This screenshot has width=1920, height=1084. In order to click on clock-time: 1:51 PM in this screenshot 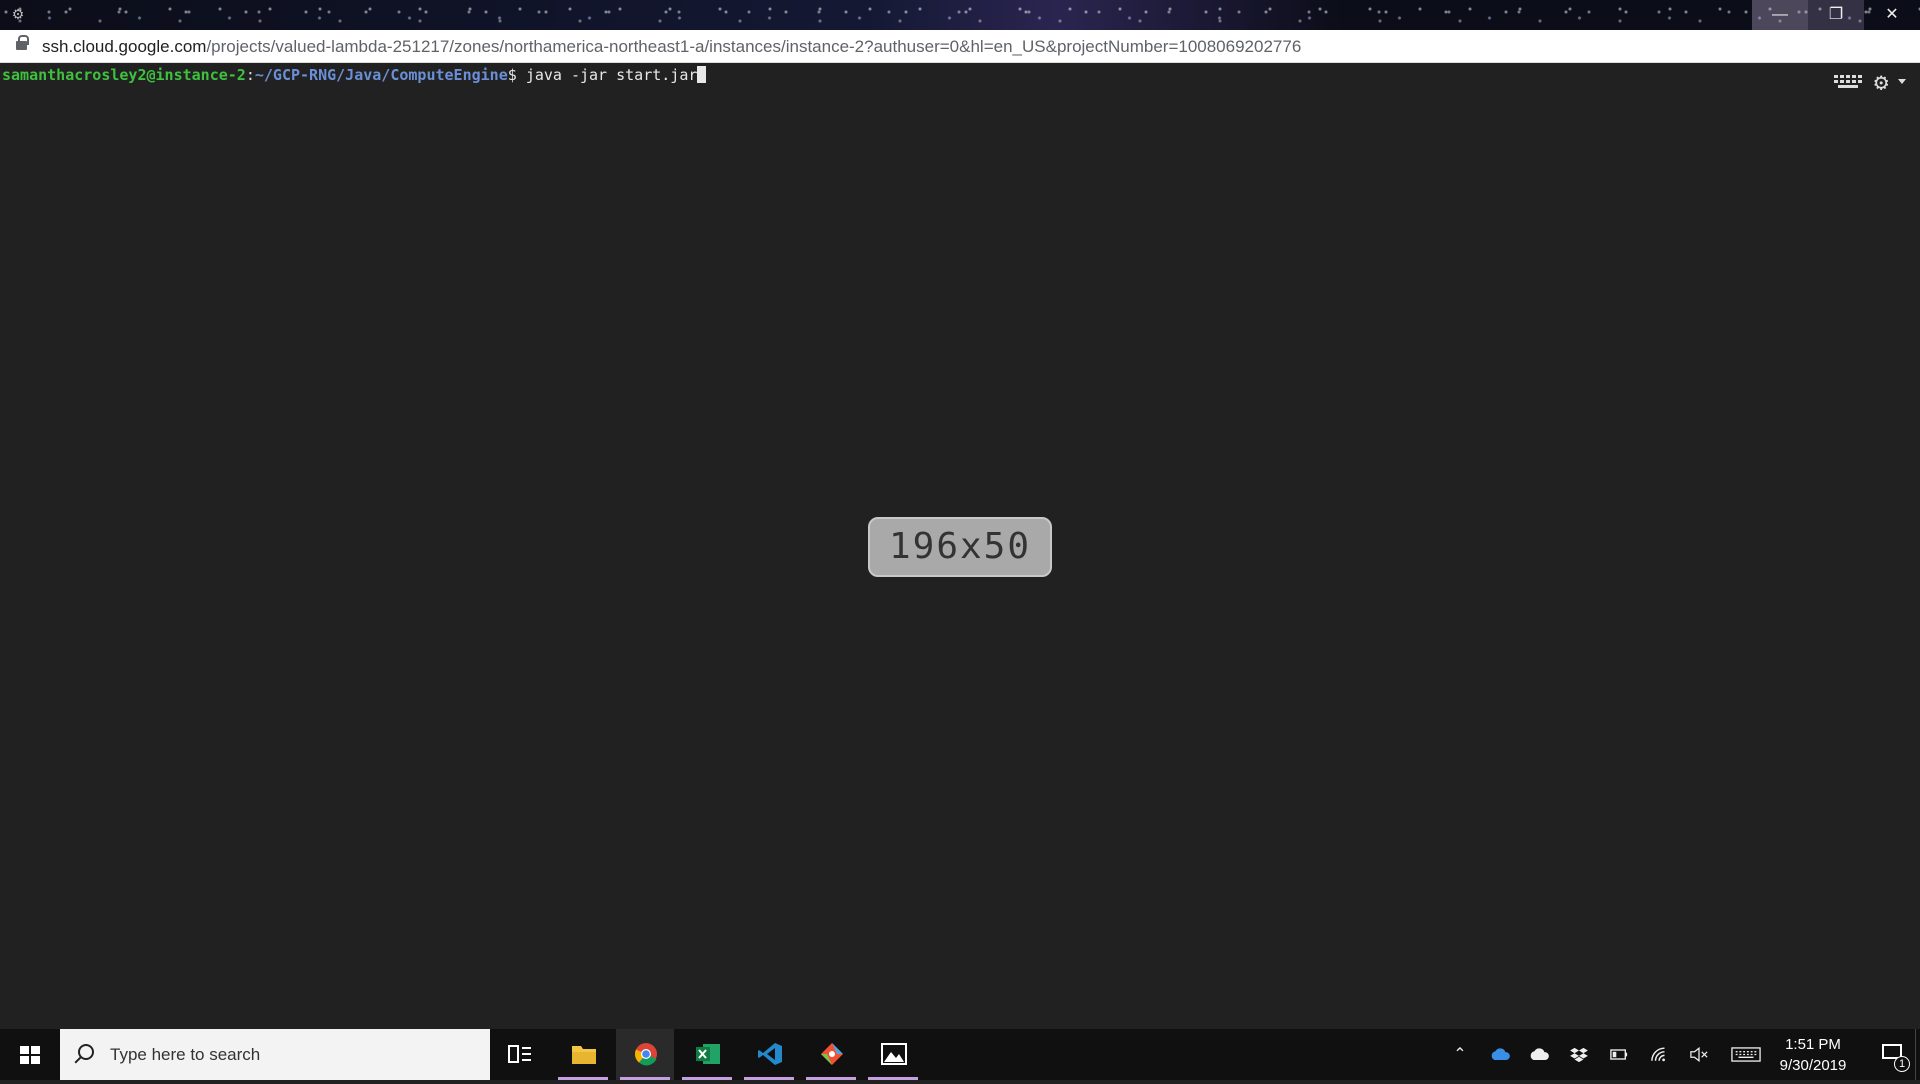, I will do `click(1813, 1044)`.